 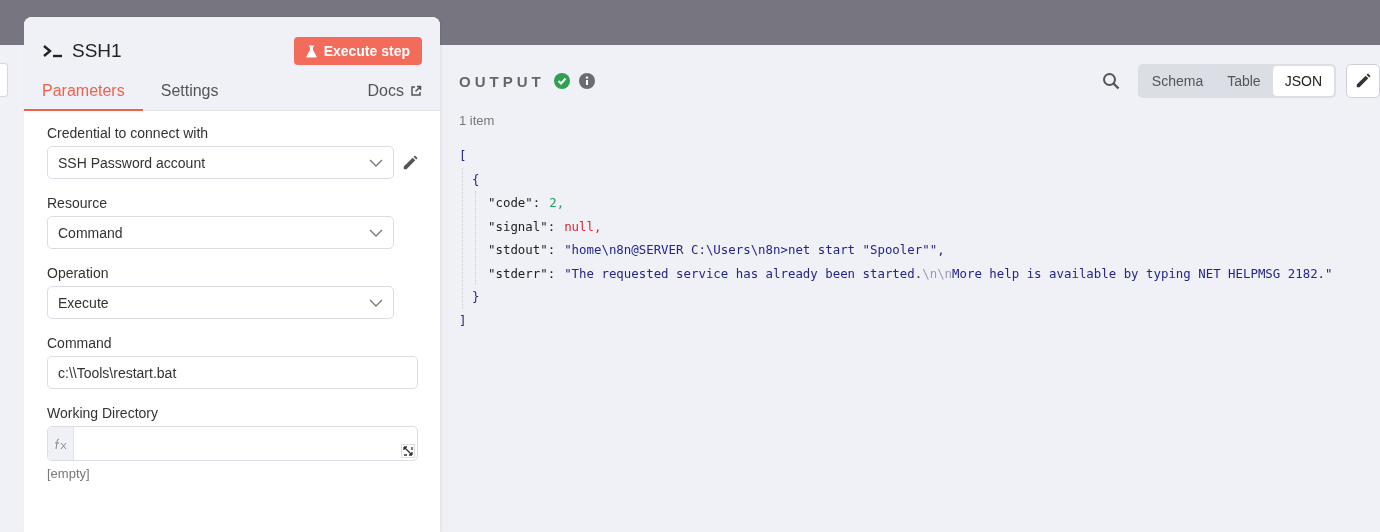 I want to click on view-tab: Table, so click(x=1244, y=81).